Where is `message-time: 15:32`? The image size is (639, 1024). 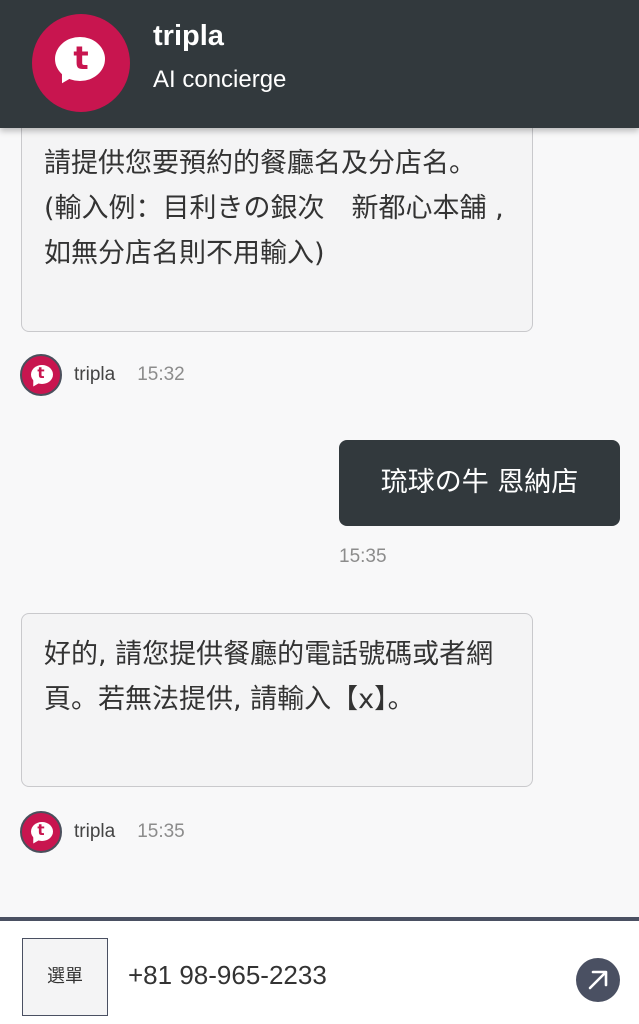
message-time: 15:32 is located at coordinates (161, 374).